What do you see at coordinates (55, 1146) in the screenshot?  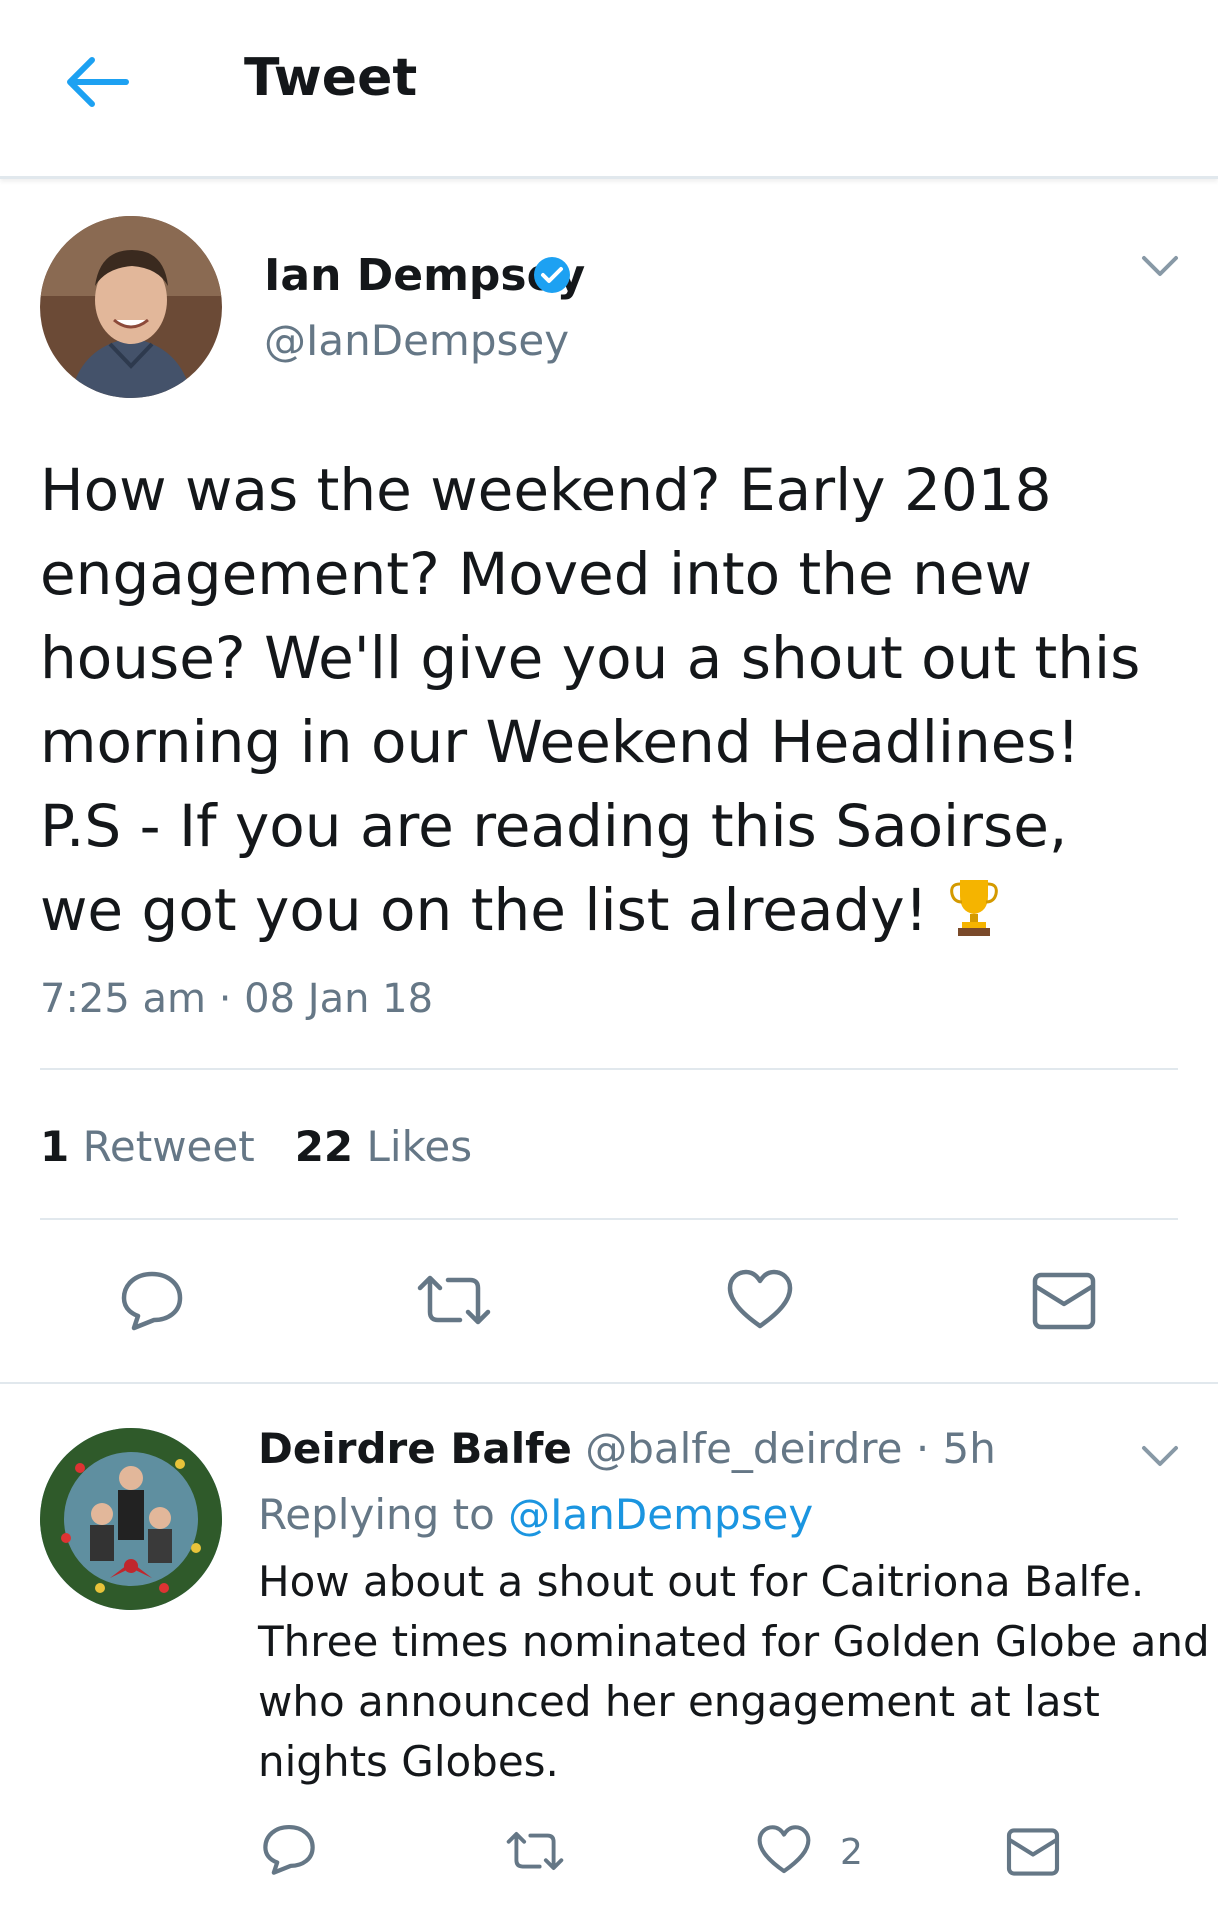 I see `retweet-count: 1` at bounding box center [55, 1146].